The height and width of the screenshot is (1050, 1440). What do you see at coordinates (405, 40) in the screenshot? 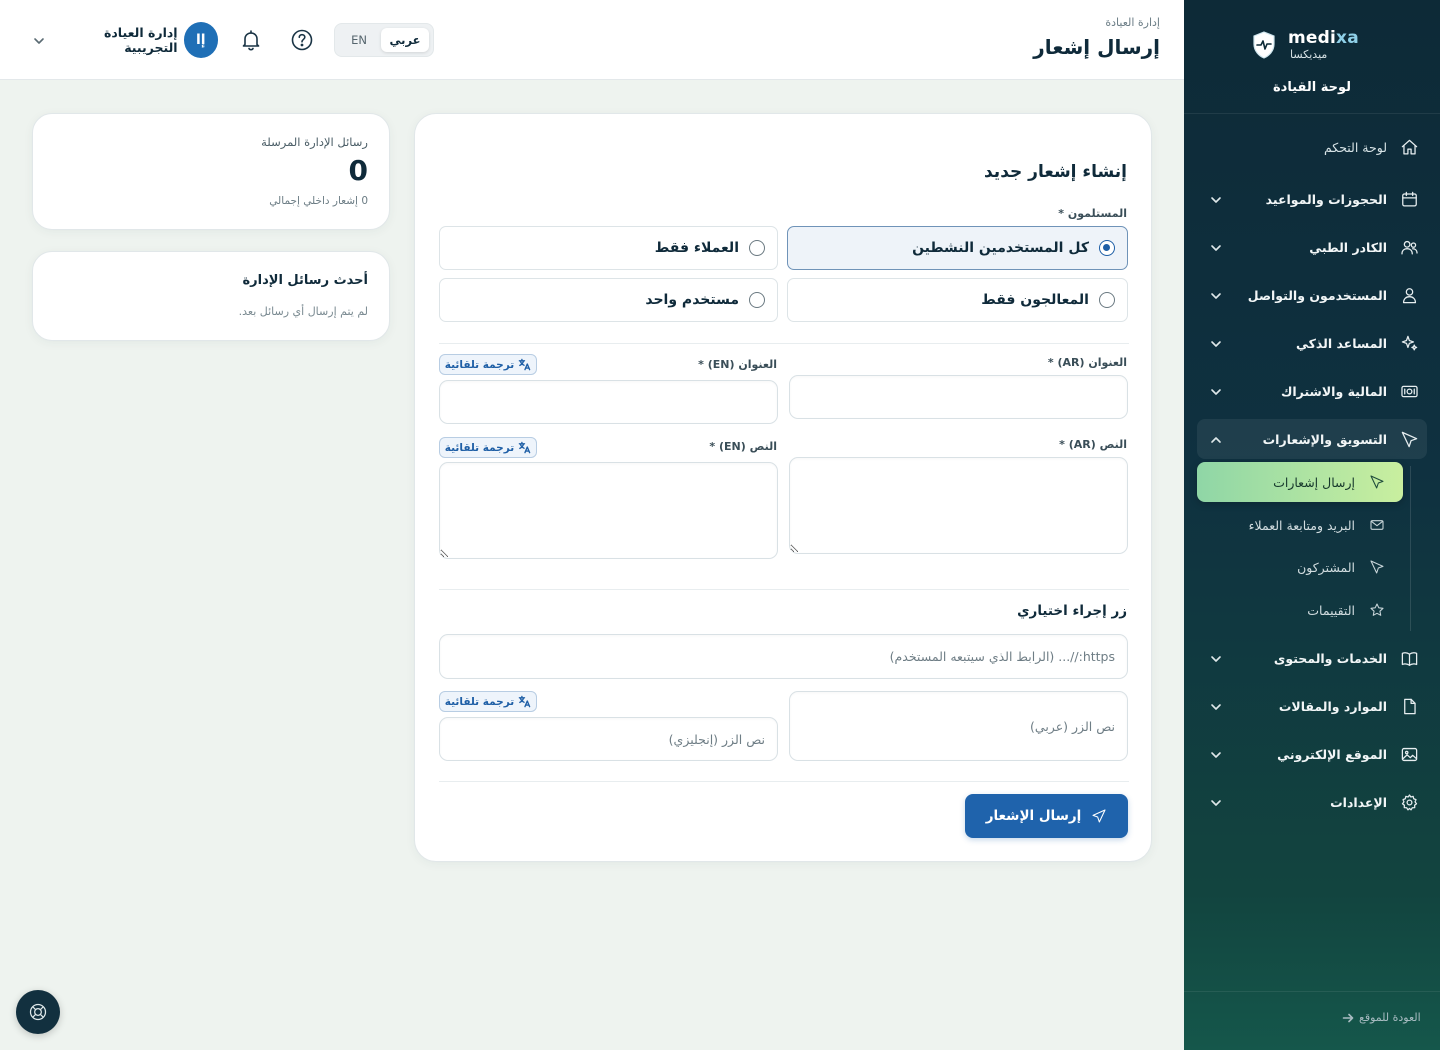
I see `lang-ar-button: عربي` at bounding box center [405, 40].